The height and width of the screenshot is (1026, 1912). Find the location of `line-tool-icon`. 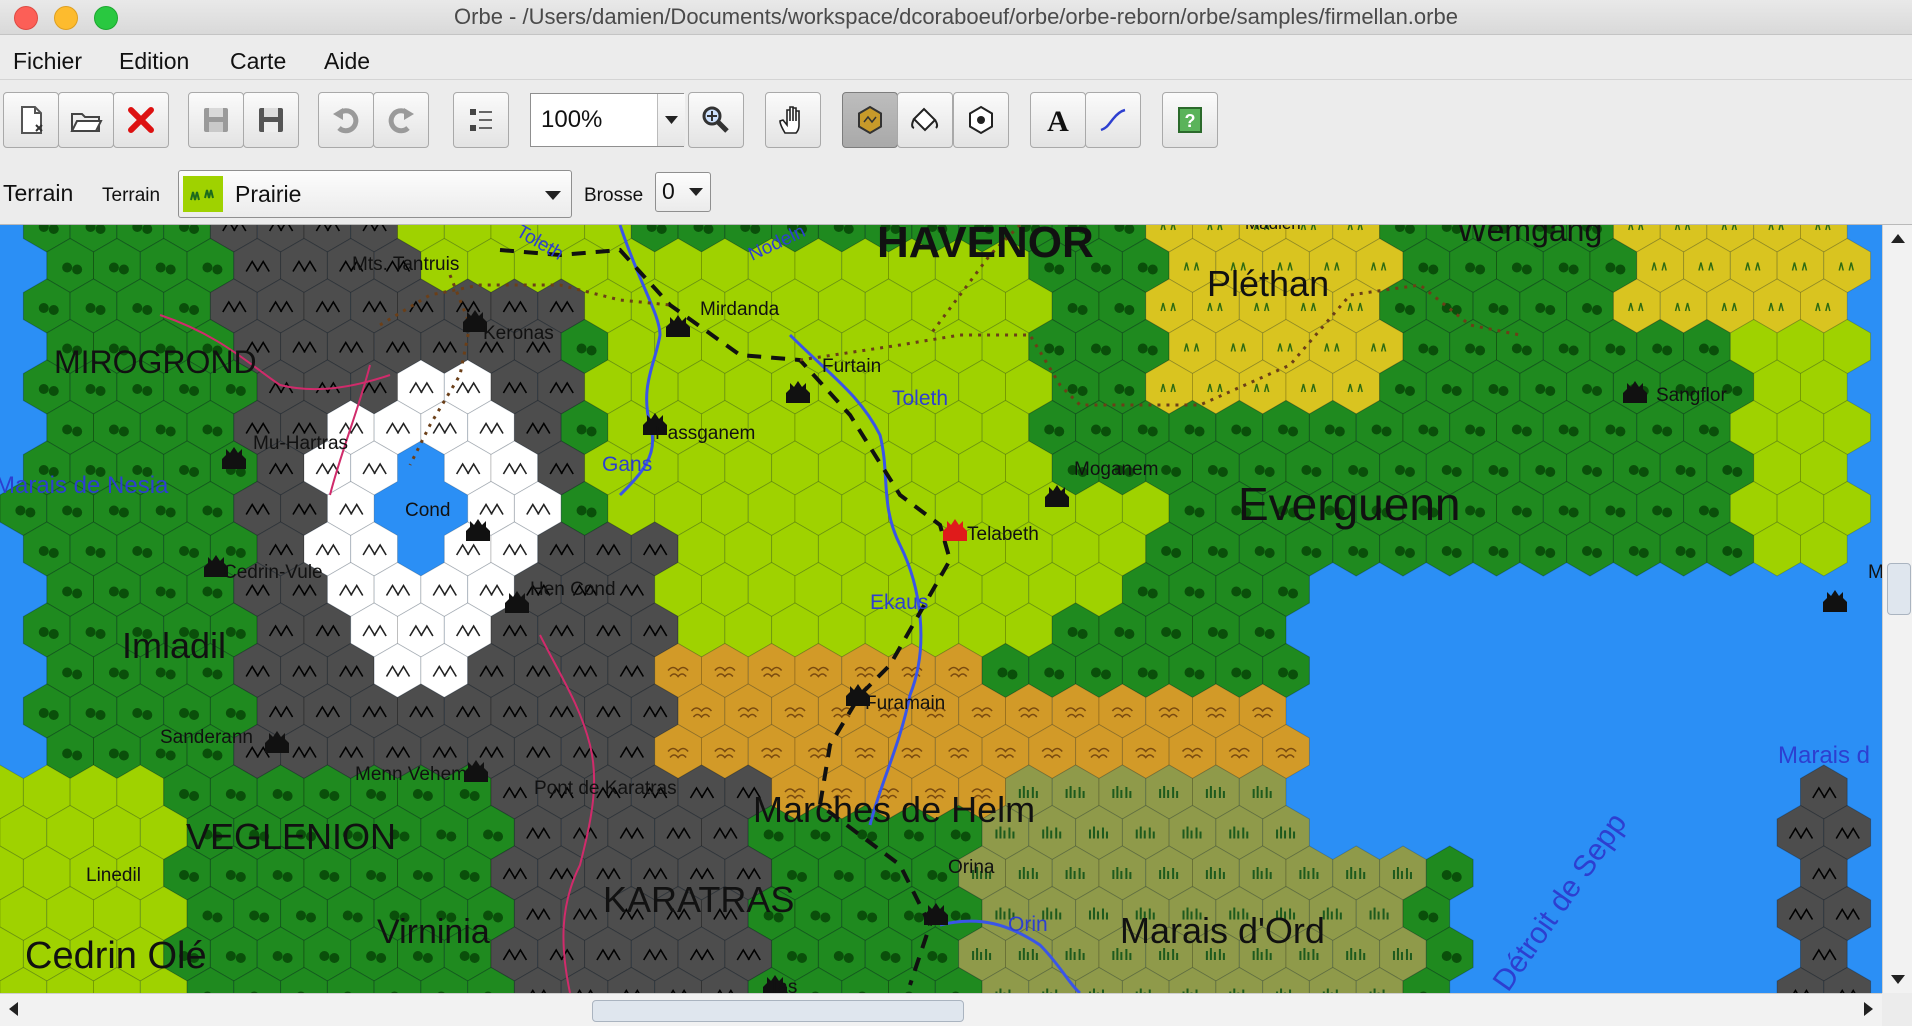

line-tool-icon is located at coordinates (1113, 120).